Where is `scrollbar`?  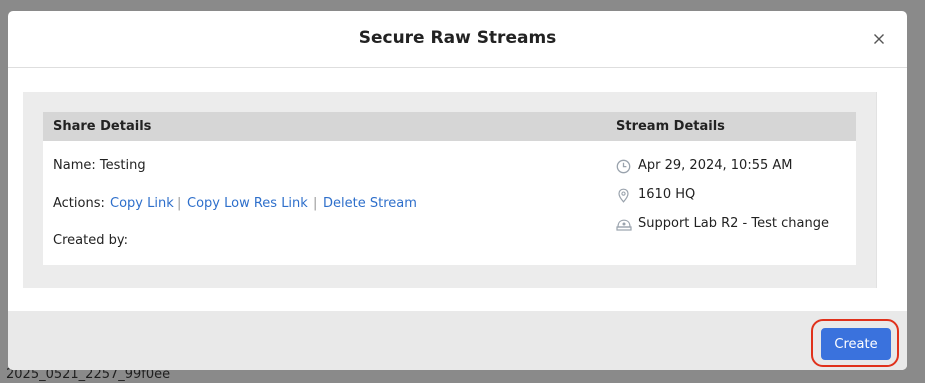
scrollbar is located at coordinates (883, 190).